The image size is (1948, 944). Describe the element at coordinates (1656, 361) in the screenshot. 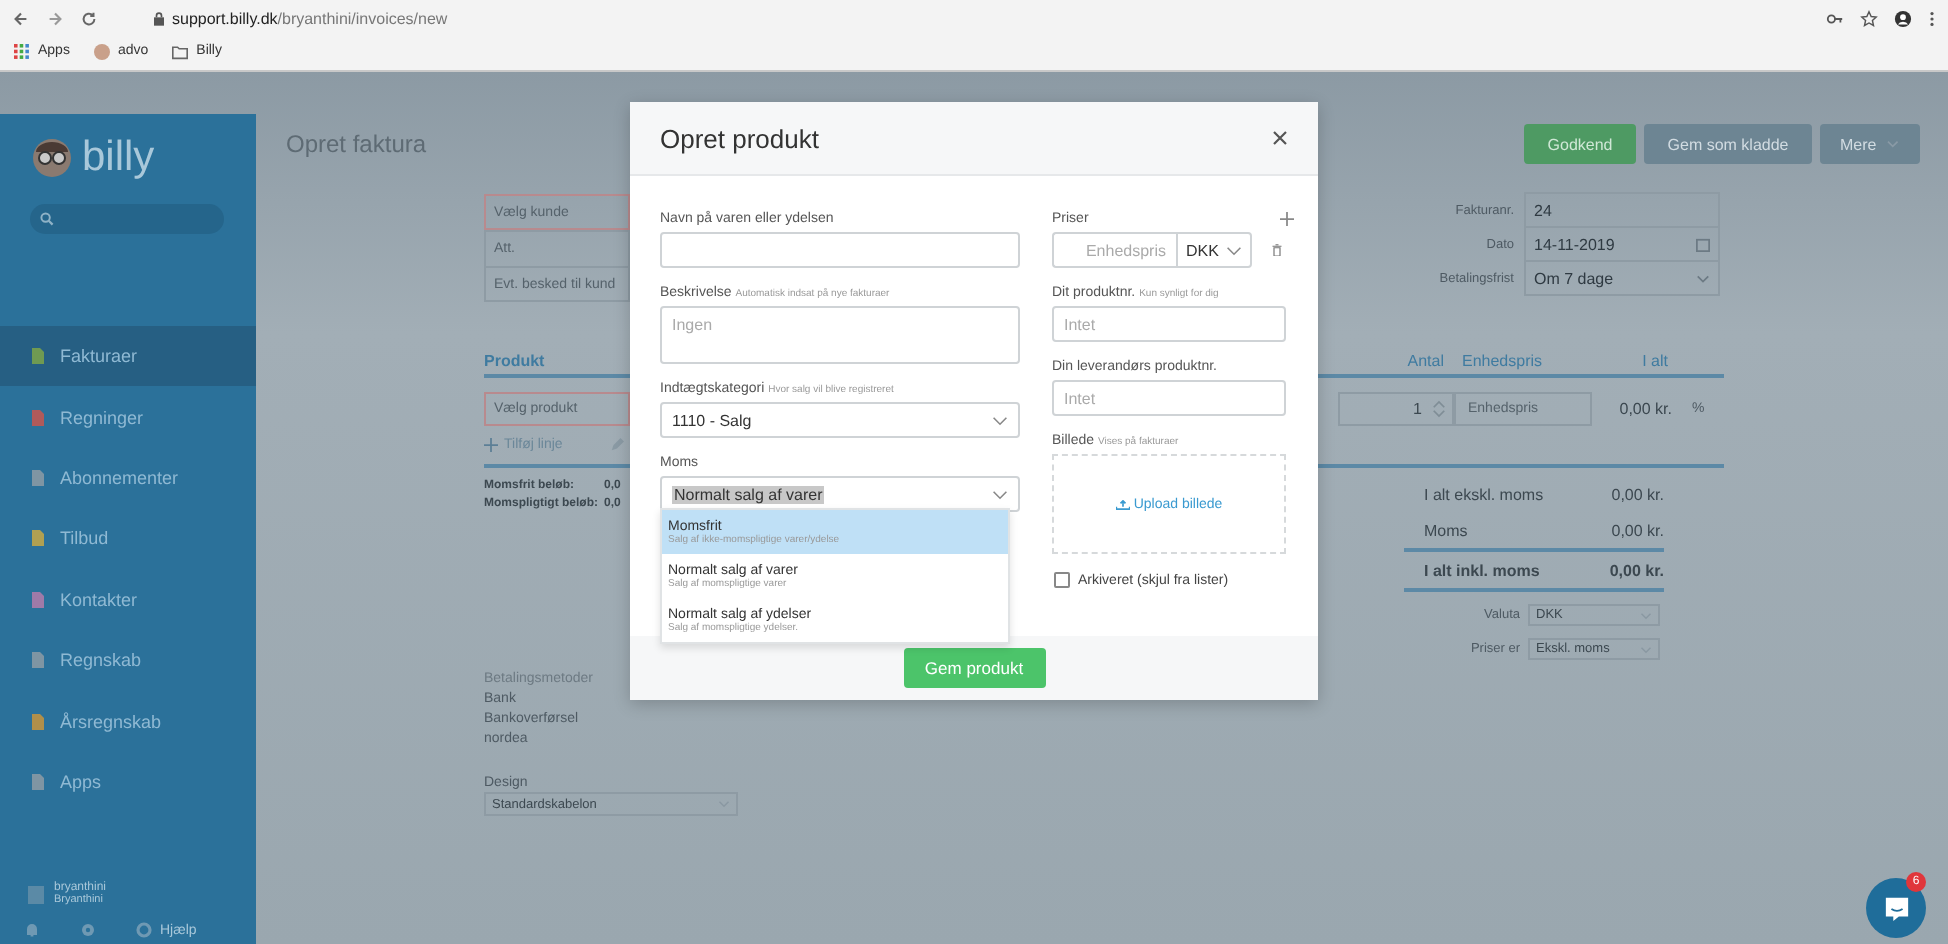

I see `column-header: I alt` at that location.